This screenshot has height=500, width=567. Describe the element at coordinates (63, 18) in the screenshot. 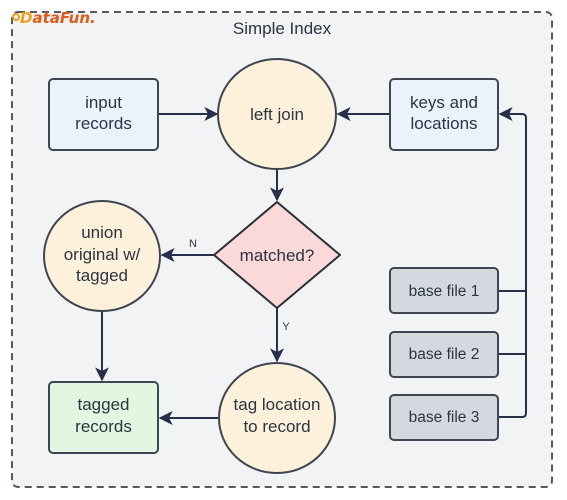

I see `logo-rest: ataFun.` at that location.